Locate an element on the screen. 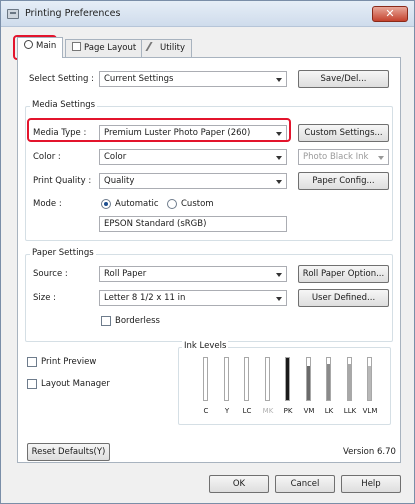  help-button: Help is located at coordinates (371, 484).